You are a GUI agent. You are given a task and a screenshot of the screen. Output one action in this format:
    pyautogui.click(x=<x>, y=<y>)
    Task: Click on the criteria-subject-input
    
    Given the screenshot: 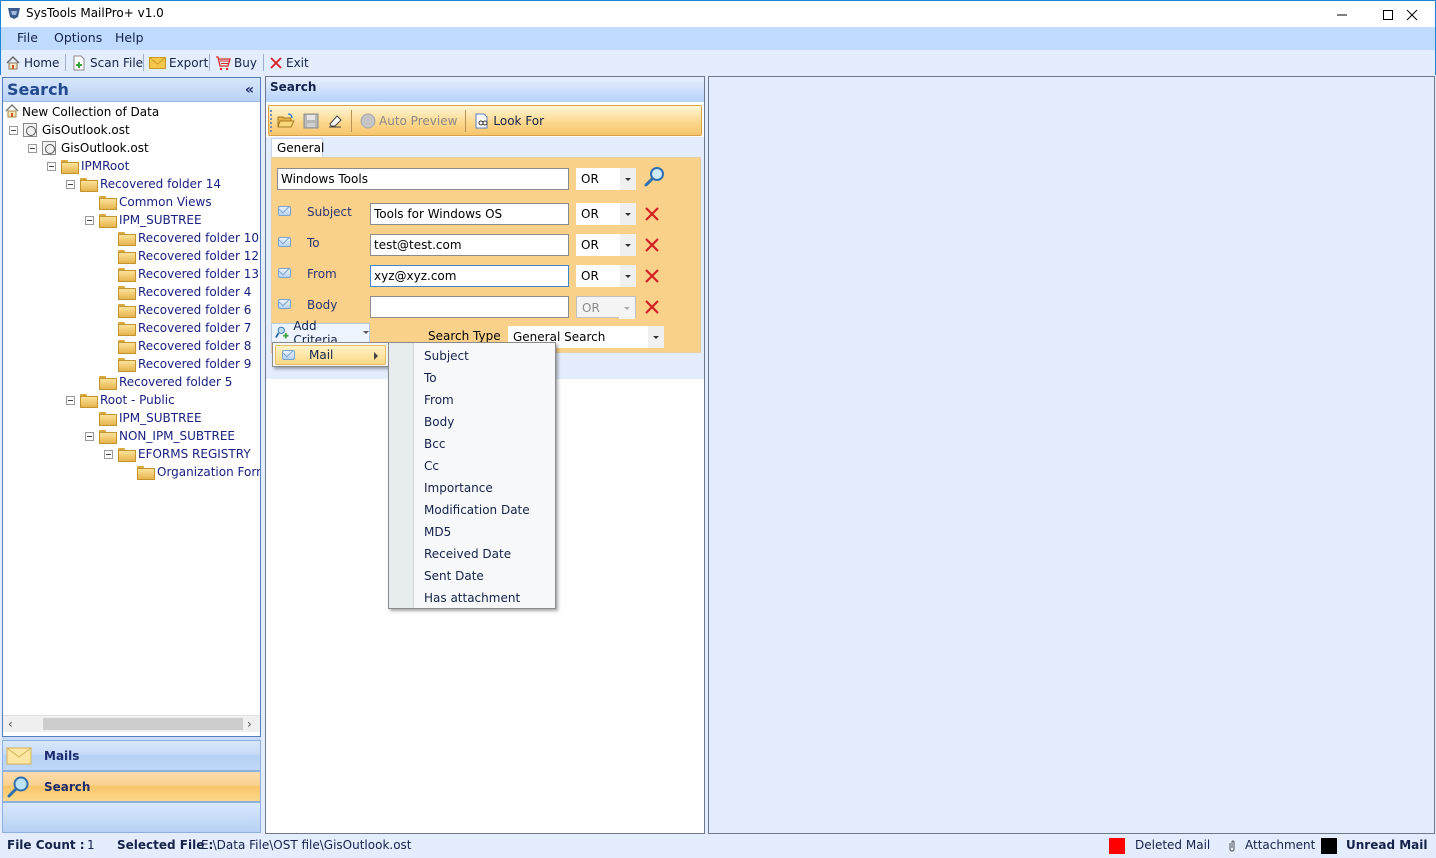 What is the action you would take?
    pyautogui.click(x=469, y=214)
    